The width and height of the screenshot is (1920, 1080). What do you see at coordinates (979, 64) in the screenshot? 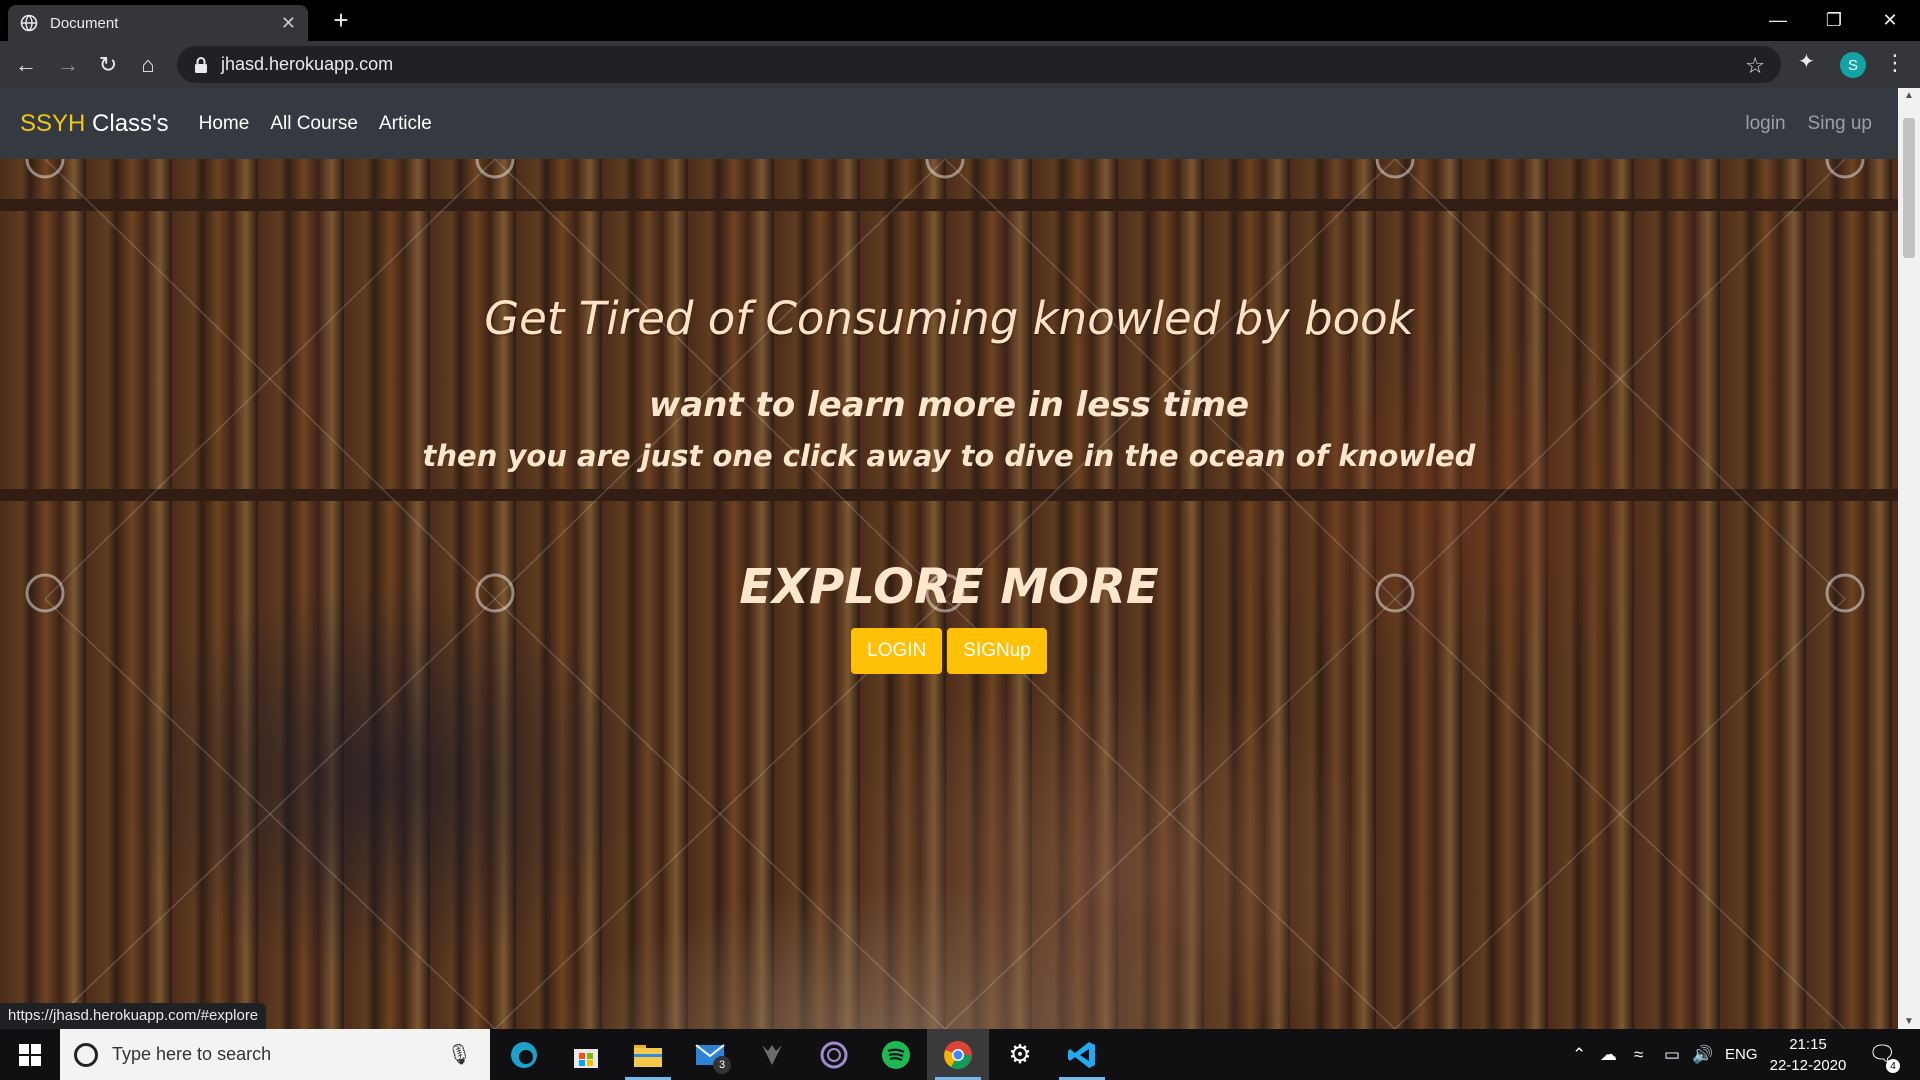
I see `address-bar: jhasd.herokuapp.com ☆` at bounding box center [979, 64].